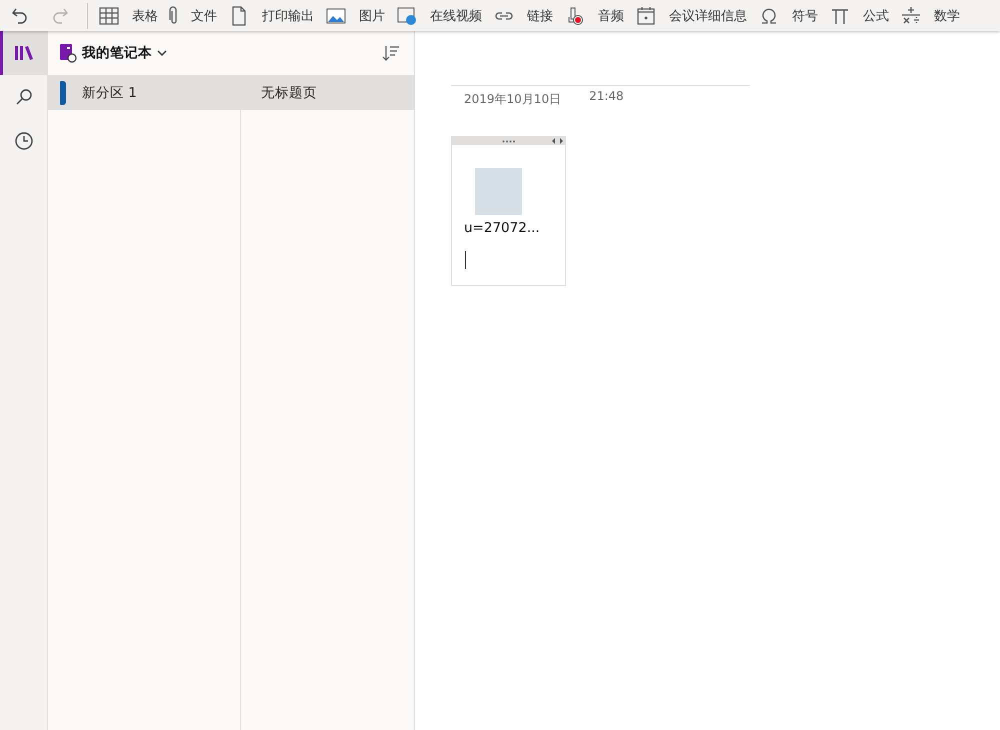 This screenshot has width=1000, height=730. I want to click on toolbar-button: 在线视频, so click(442, 15).